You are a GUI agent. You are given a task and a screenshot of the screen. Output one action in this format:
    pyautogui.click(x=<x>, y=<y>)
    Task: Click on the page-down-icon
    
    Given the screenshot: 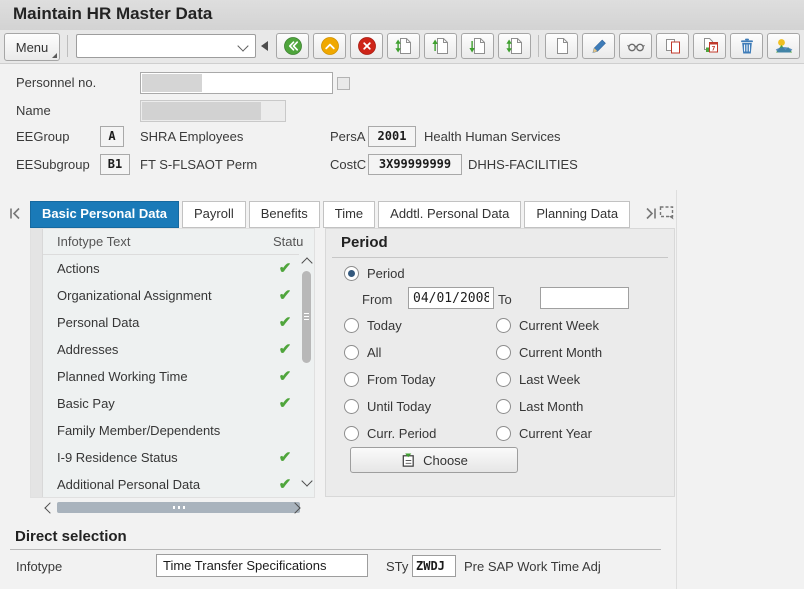 What is the action you would take?
    pyautogui.click(x=476, y=46)
    